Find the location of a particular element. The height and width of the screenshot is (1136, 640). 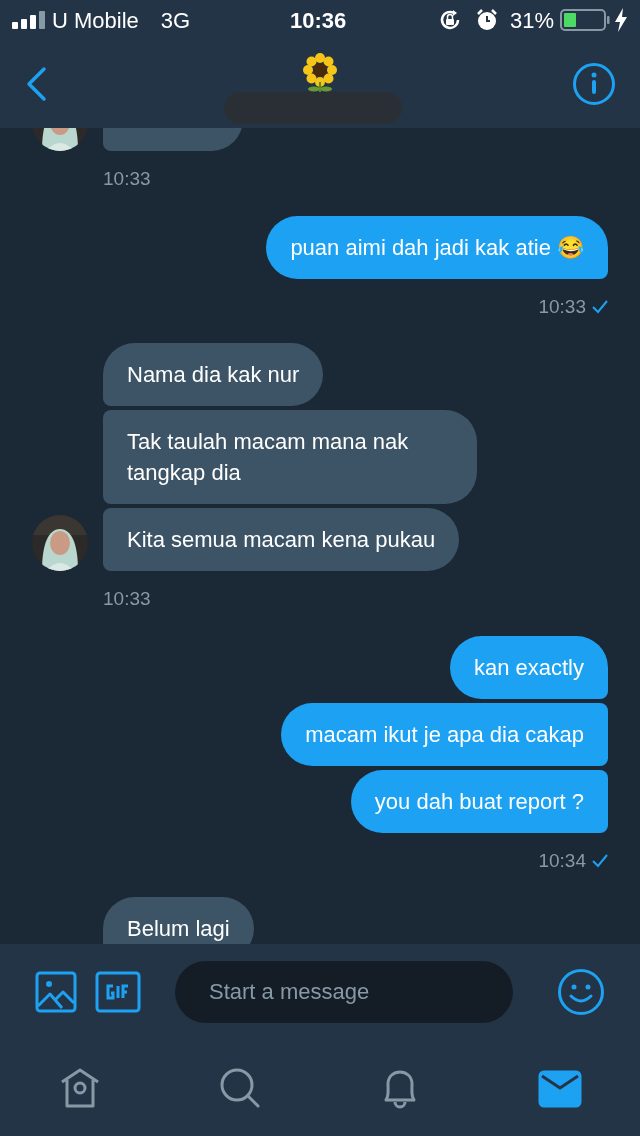

battery-percent: 31% is located at coordinates (531, 20).